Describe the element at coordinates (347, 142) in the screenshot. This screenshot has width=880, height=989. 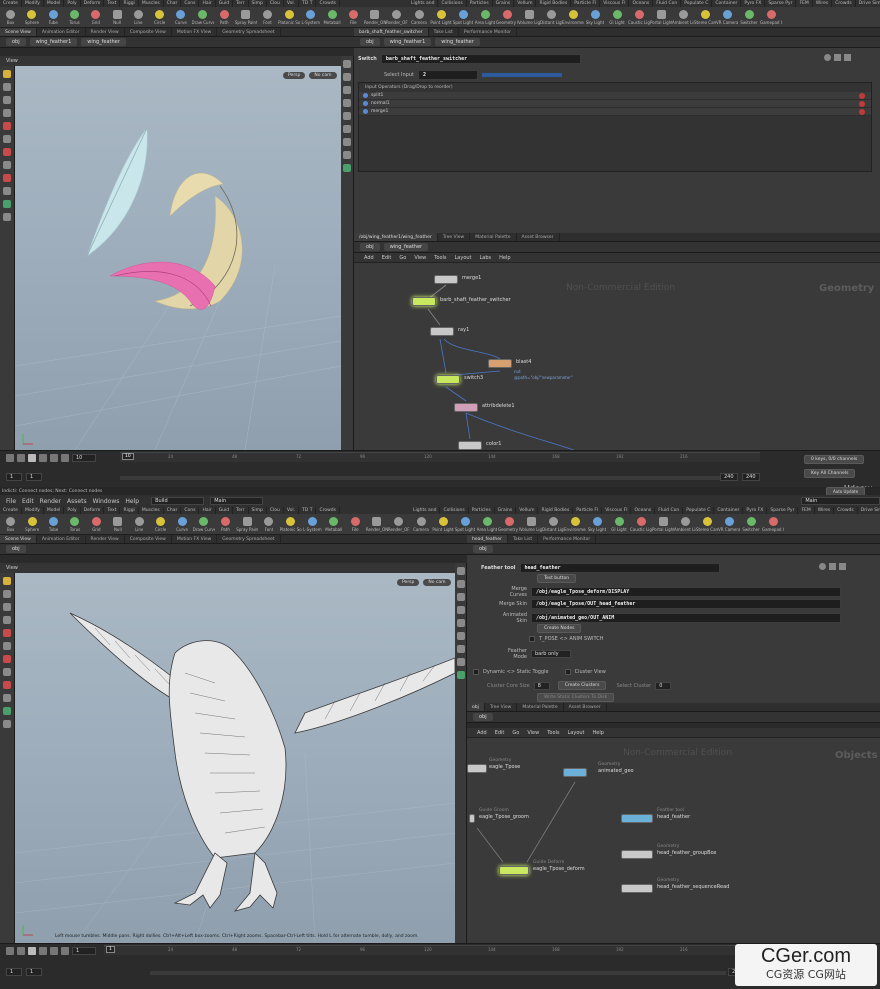
I see `ghost-icon` at that location.